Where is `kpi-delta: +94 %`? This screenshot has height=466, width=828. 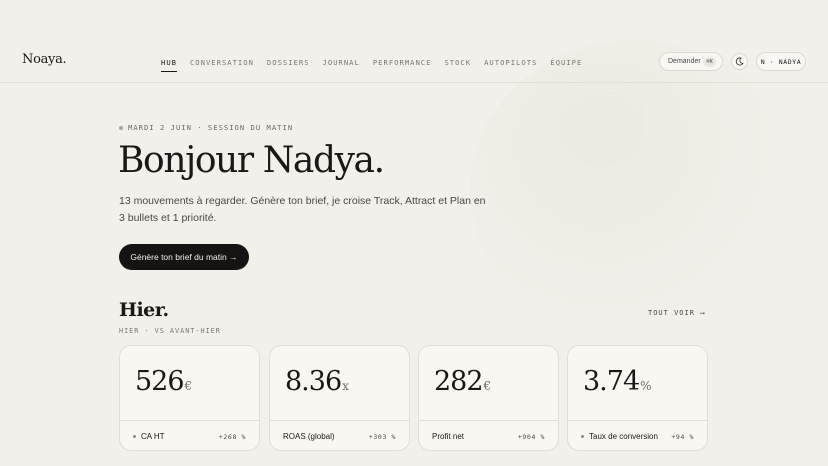
kpi-delta: +94 % is located at coordinates (682, 437).